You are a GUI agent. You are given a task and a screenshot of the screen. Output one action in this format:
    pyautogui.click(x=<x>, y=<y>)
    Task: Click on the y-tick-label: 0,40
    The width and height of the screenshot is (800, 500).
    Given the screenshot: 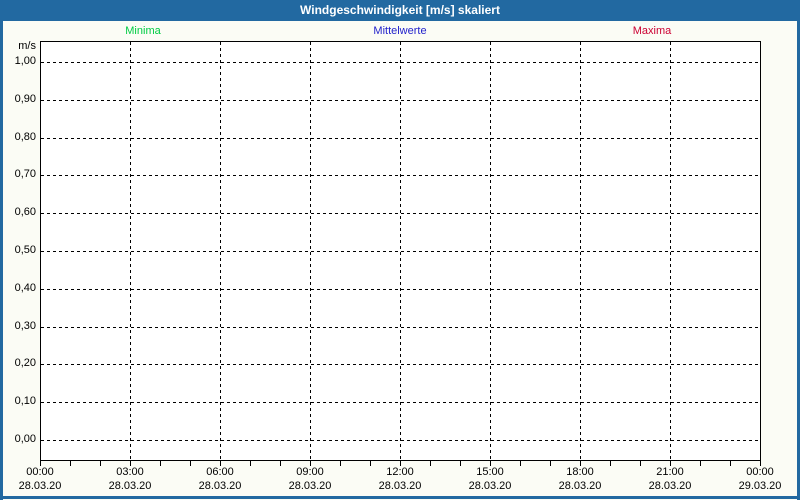 What is the action you would take?
    pyautogui.click(x=25, y=287)
    